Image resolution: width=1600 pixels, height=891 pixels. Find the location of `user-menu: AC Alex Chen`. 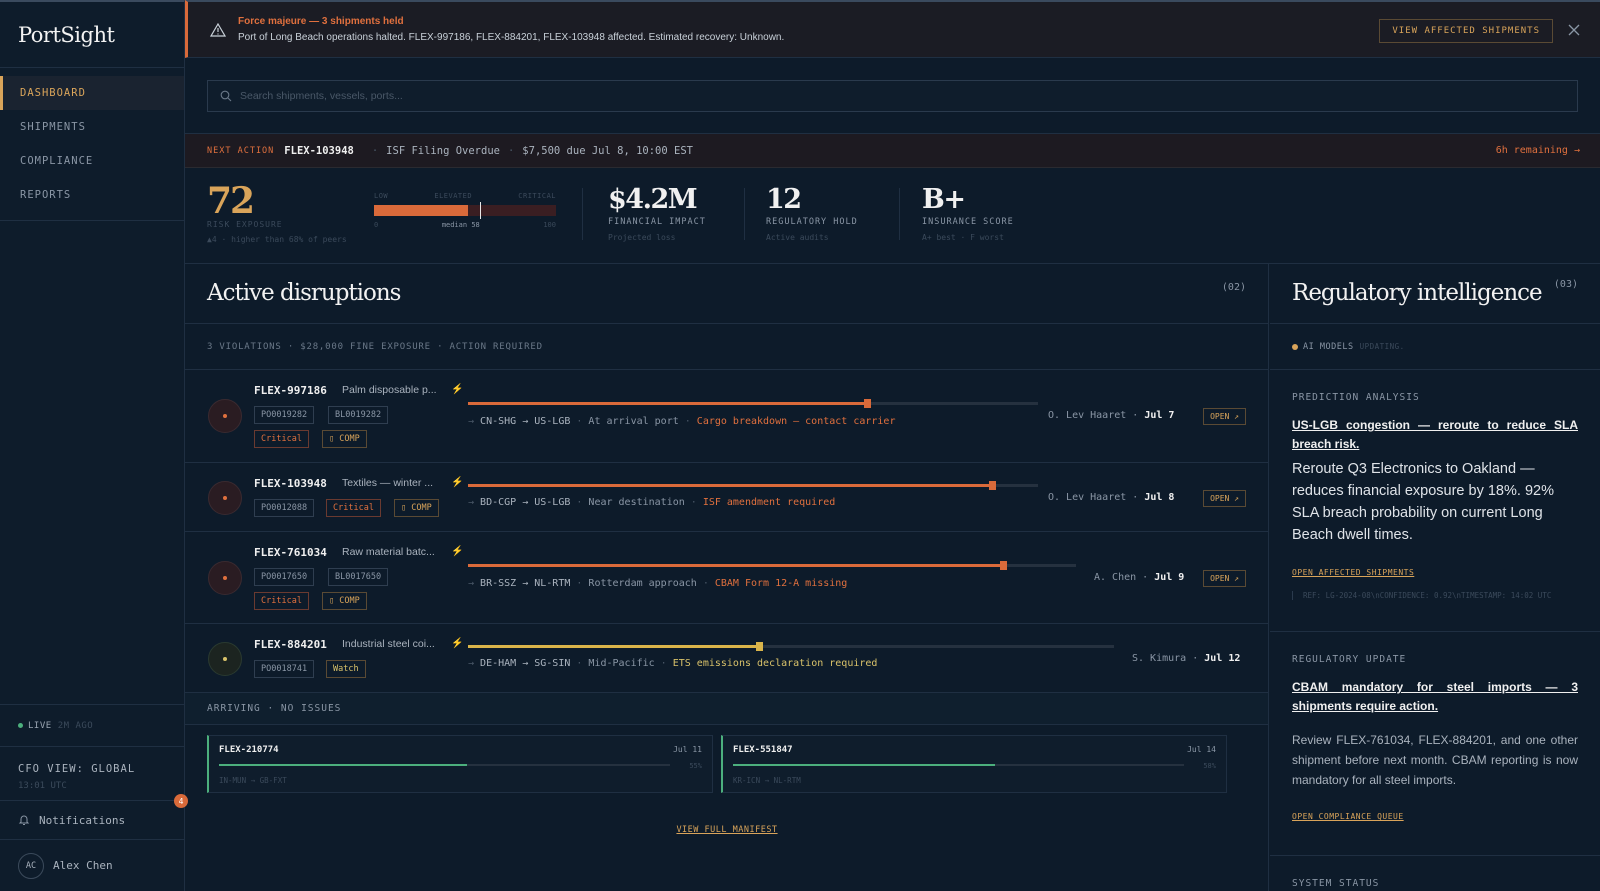

user-menu: AC Alex Chen is located at coordinates (92, 865).